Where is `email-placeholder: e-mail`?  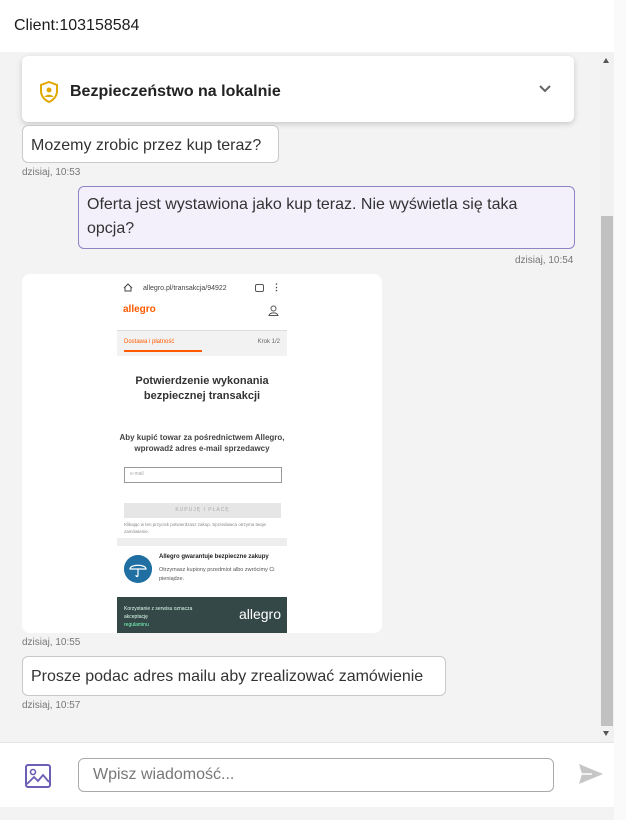 email-placeholder: e-mail is located at coordinates (137, 474).